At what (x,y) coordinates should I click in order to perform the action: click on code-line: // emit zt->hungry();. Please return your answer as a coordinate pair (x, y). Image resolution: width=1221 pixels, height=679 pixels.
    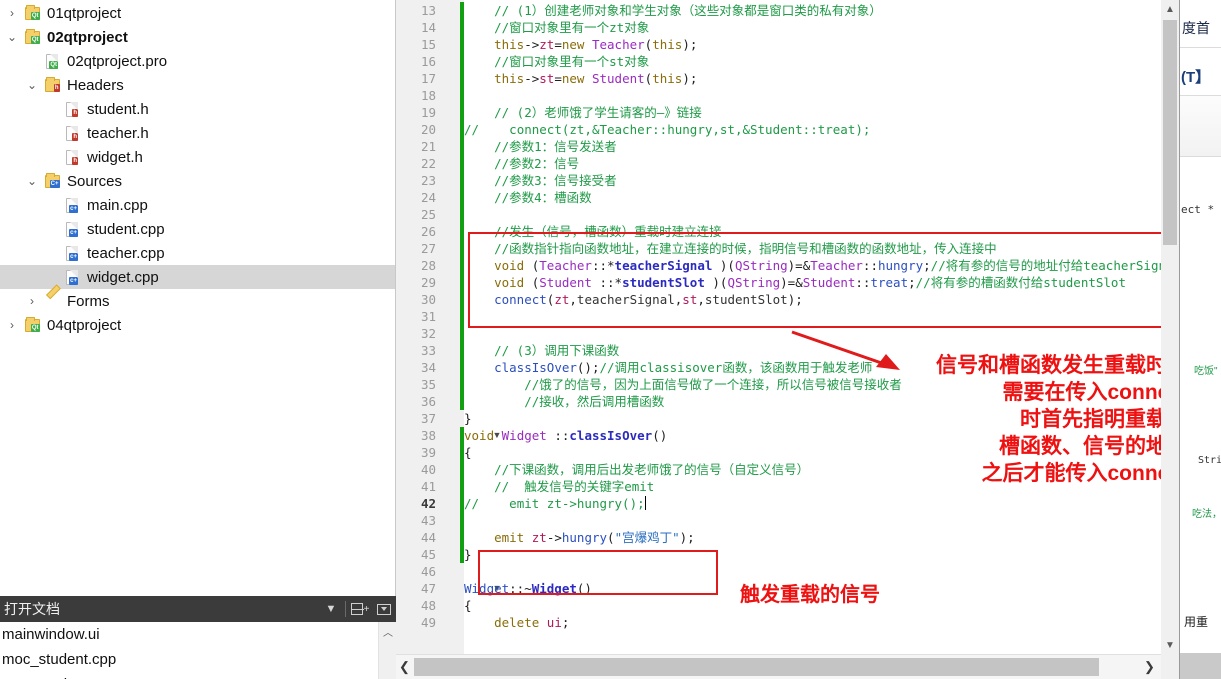
    Looking at the image, I should click on (555, 503).